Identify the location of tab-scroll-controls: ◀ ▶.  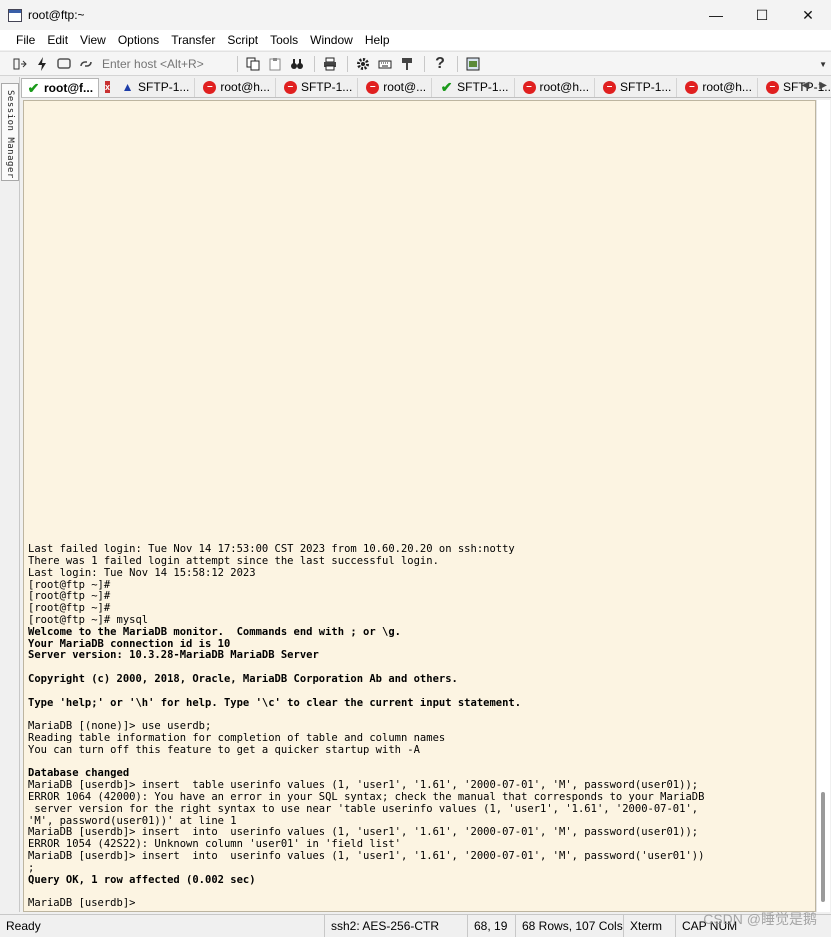
(814, 85).